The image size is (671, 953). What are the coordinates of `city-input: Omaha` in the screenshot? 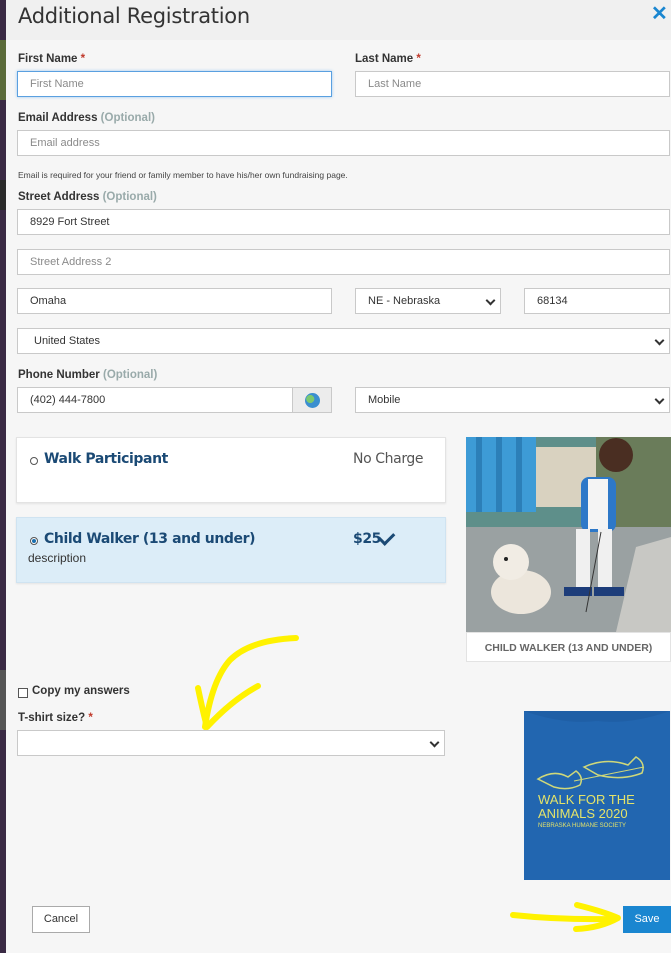 It's located at (174, 301).